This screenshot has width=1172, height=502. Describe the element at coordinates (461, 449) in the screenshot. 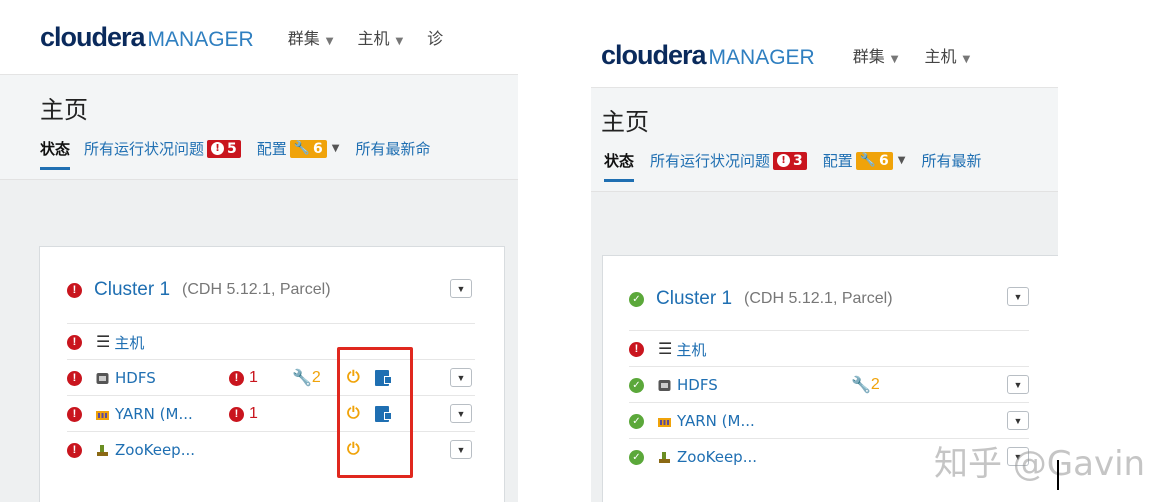

I see `zookeeper-actions-dropdown: ▼` at that location.